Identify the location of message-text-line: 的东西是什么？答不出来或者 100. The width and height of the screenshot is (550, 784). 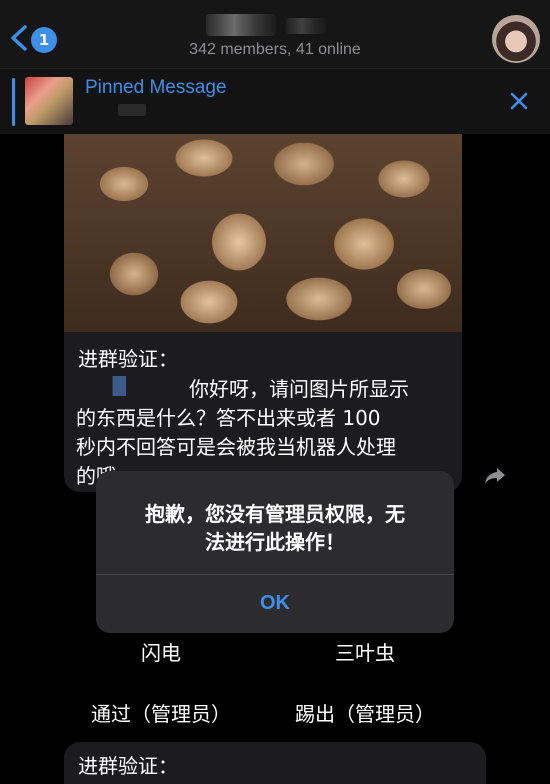
(228, 418).